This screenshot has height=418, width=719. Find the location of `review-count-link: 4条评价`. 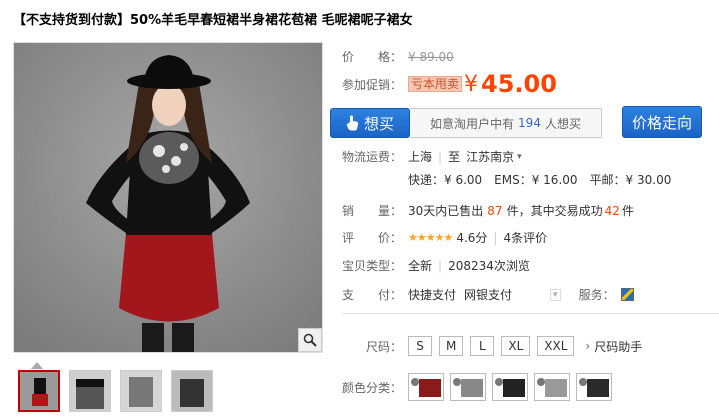

review-count-link: 4条评价 is located at coordinates (525, 237).